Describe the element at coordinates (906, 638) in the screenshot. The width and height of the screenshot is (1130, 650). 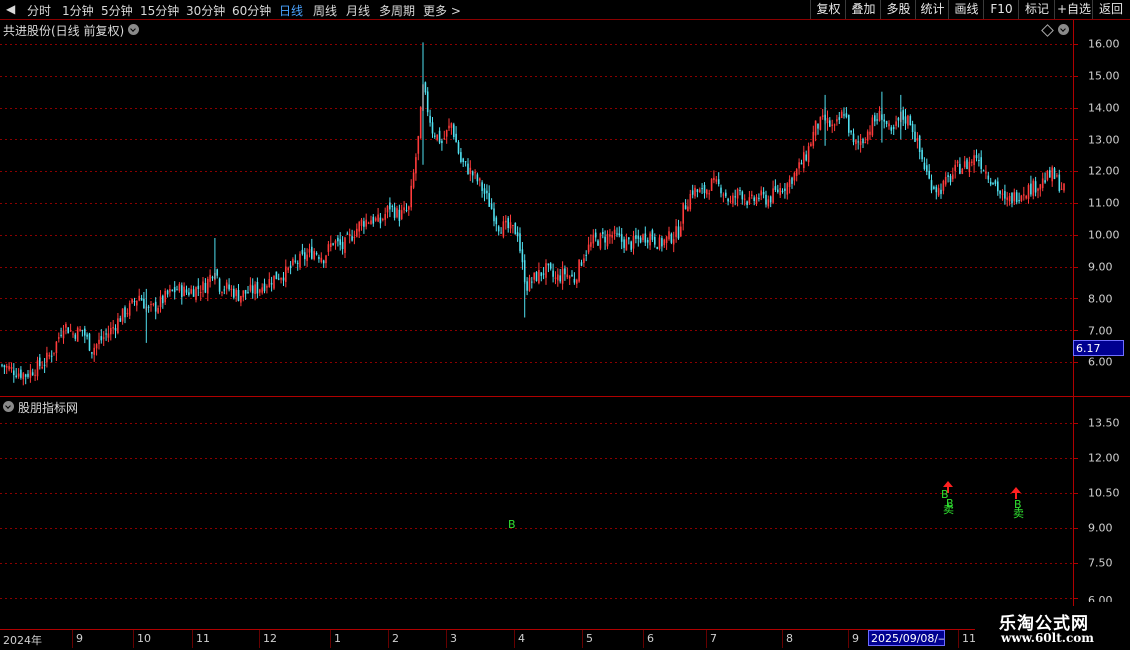
I see `crosshair-date-label: 2025/09/08/—` at that location.